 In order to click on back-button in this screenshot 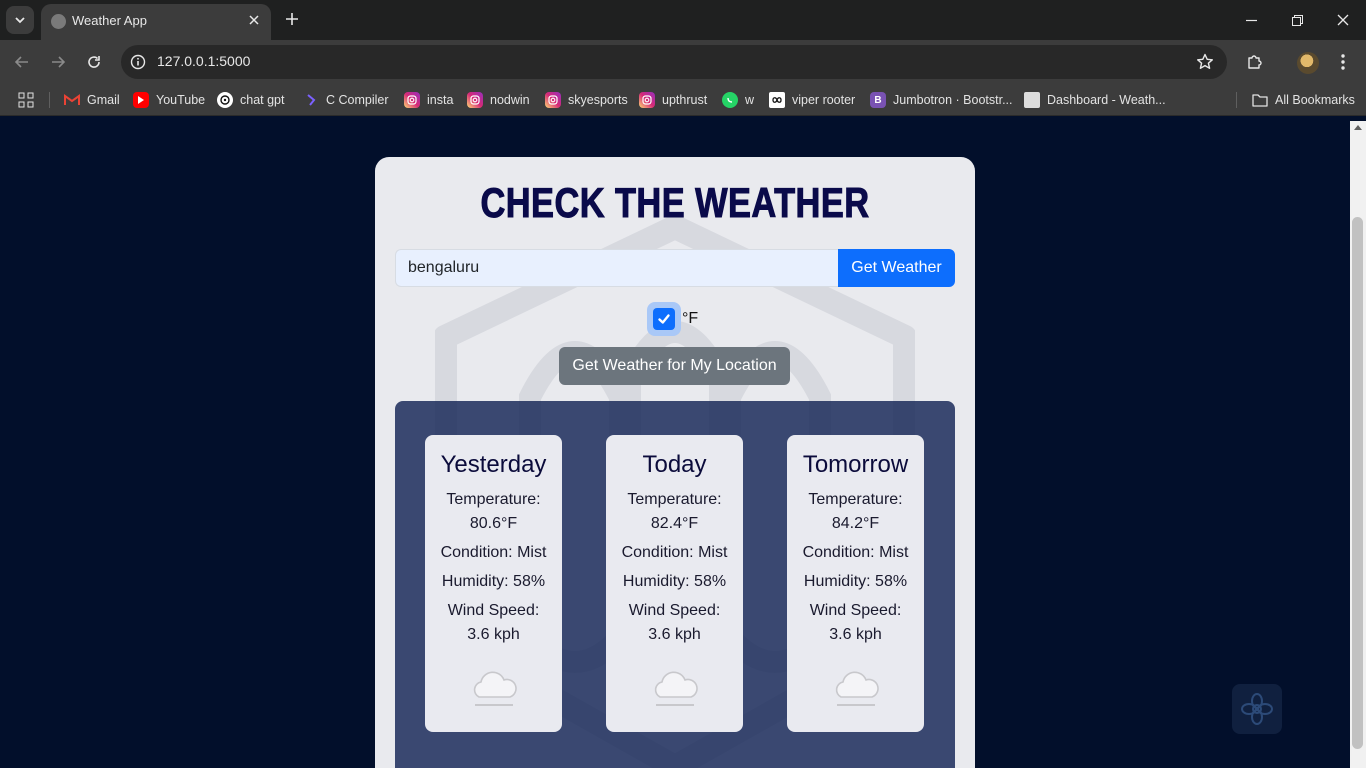, I will do `click(22, 62)`.